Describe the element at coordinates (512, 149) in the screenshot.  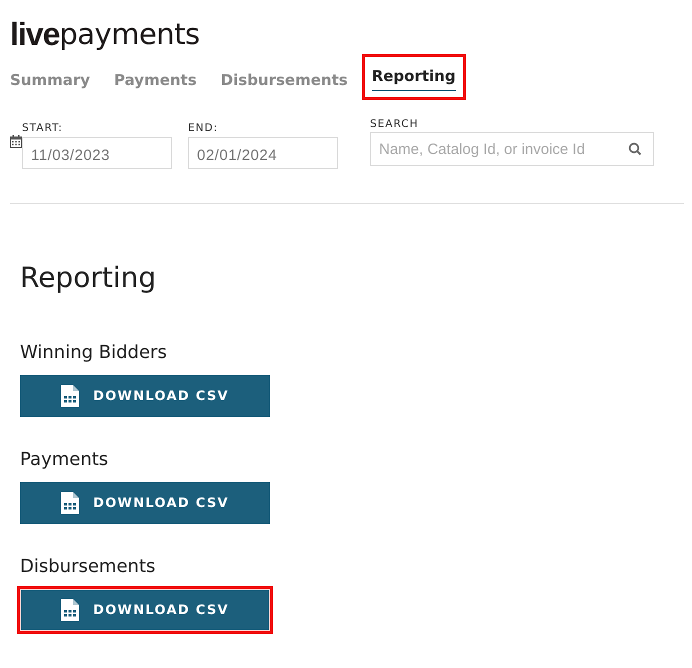
I see `search-field: Name, Catalog Id, or invoice Id` at that location.